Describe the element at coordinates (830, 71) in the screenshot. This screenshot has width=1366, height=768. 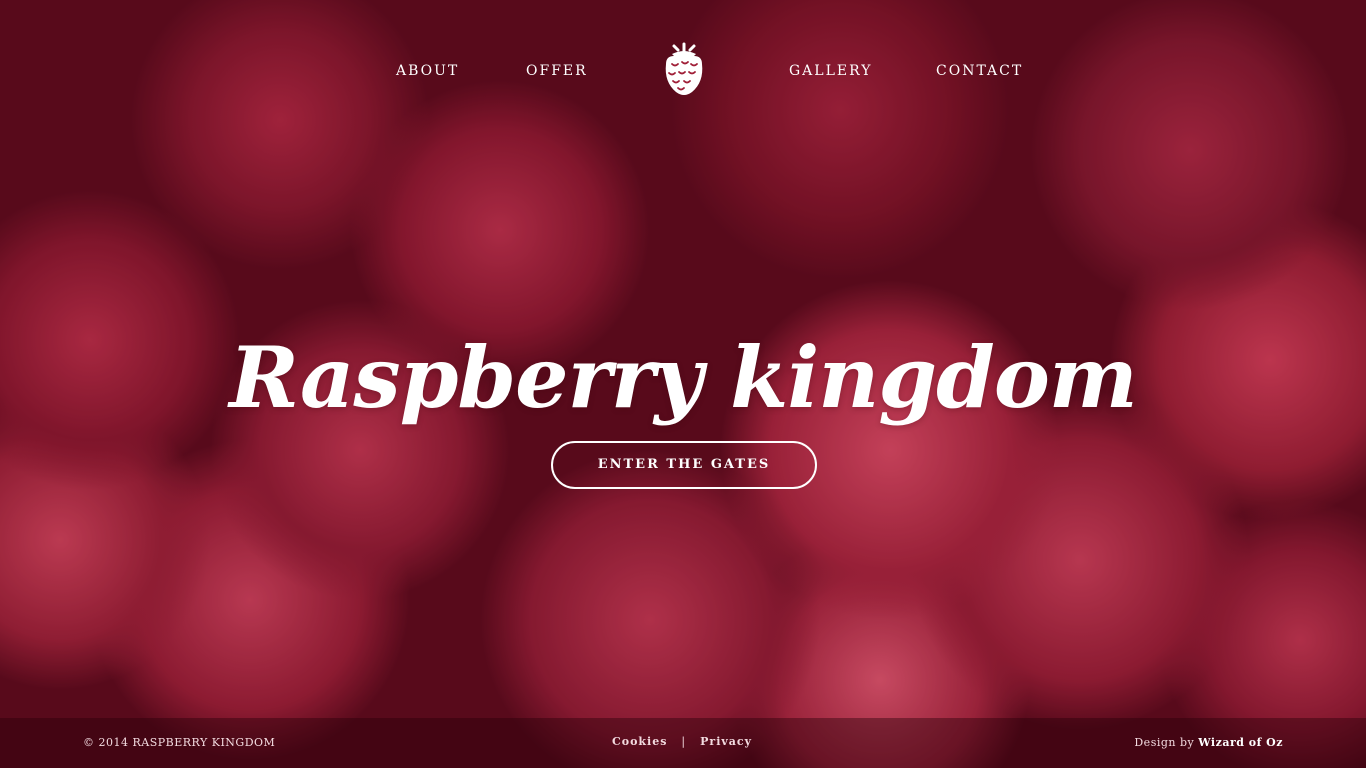
I see `nav-item-gallery: GALLERY` at that location.